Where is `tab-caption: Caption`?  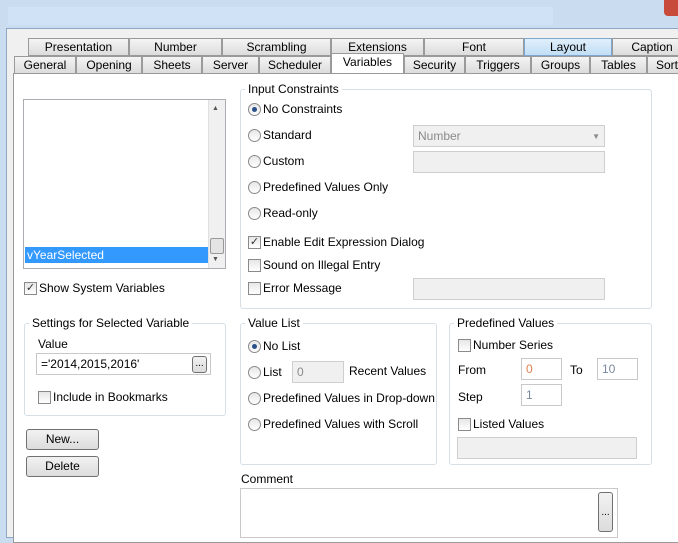
tab-caption: Caption is located at coordinates (645, 47).